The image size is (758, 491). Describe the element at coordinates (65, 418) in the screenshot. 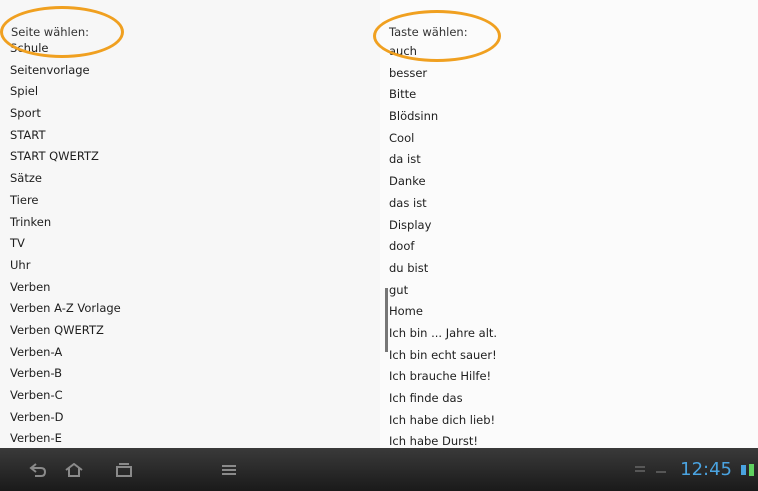

I see `list-item: Verben-D` at that location.